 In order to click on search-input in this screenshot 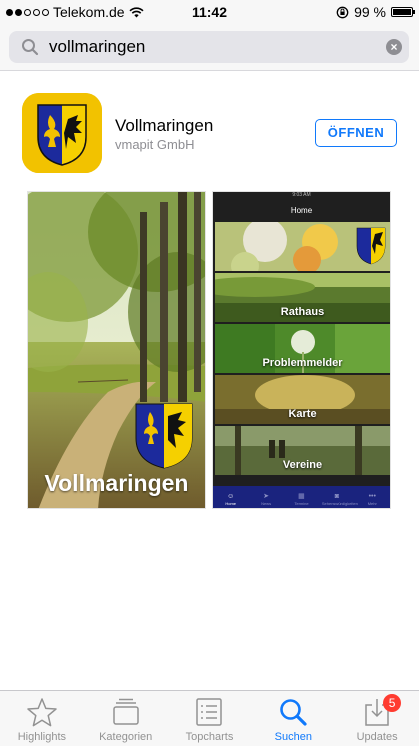, I will do `click(199, 47)`.